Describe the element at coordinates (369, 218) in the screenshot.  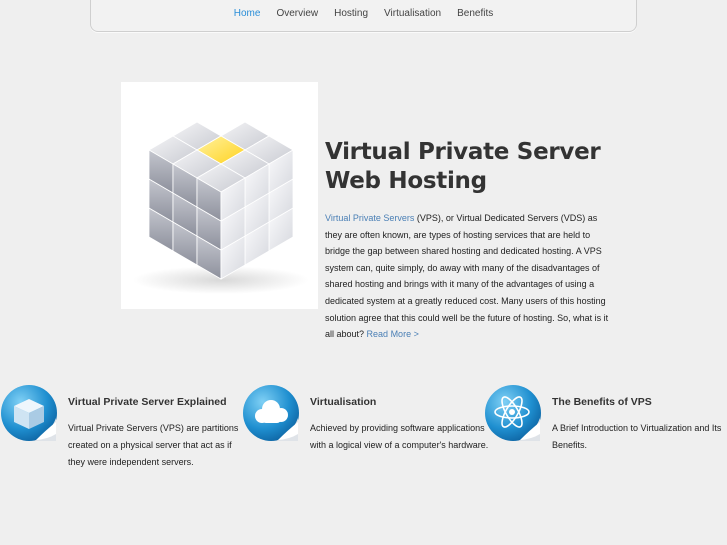
I see `vps-link: Virtual Private Servers` at that location.